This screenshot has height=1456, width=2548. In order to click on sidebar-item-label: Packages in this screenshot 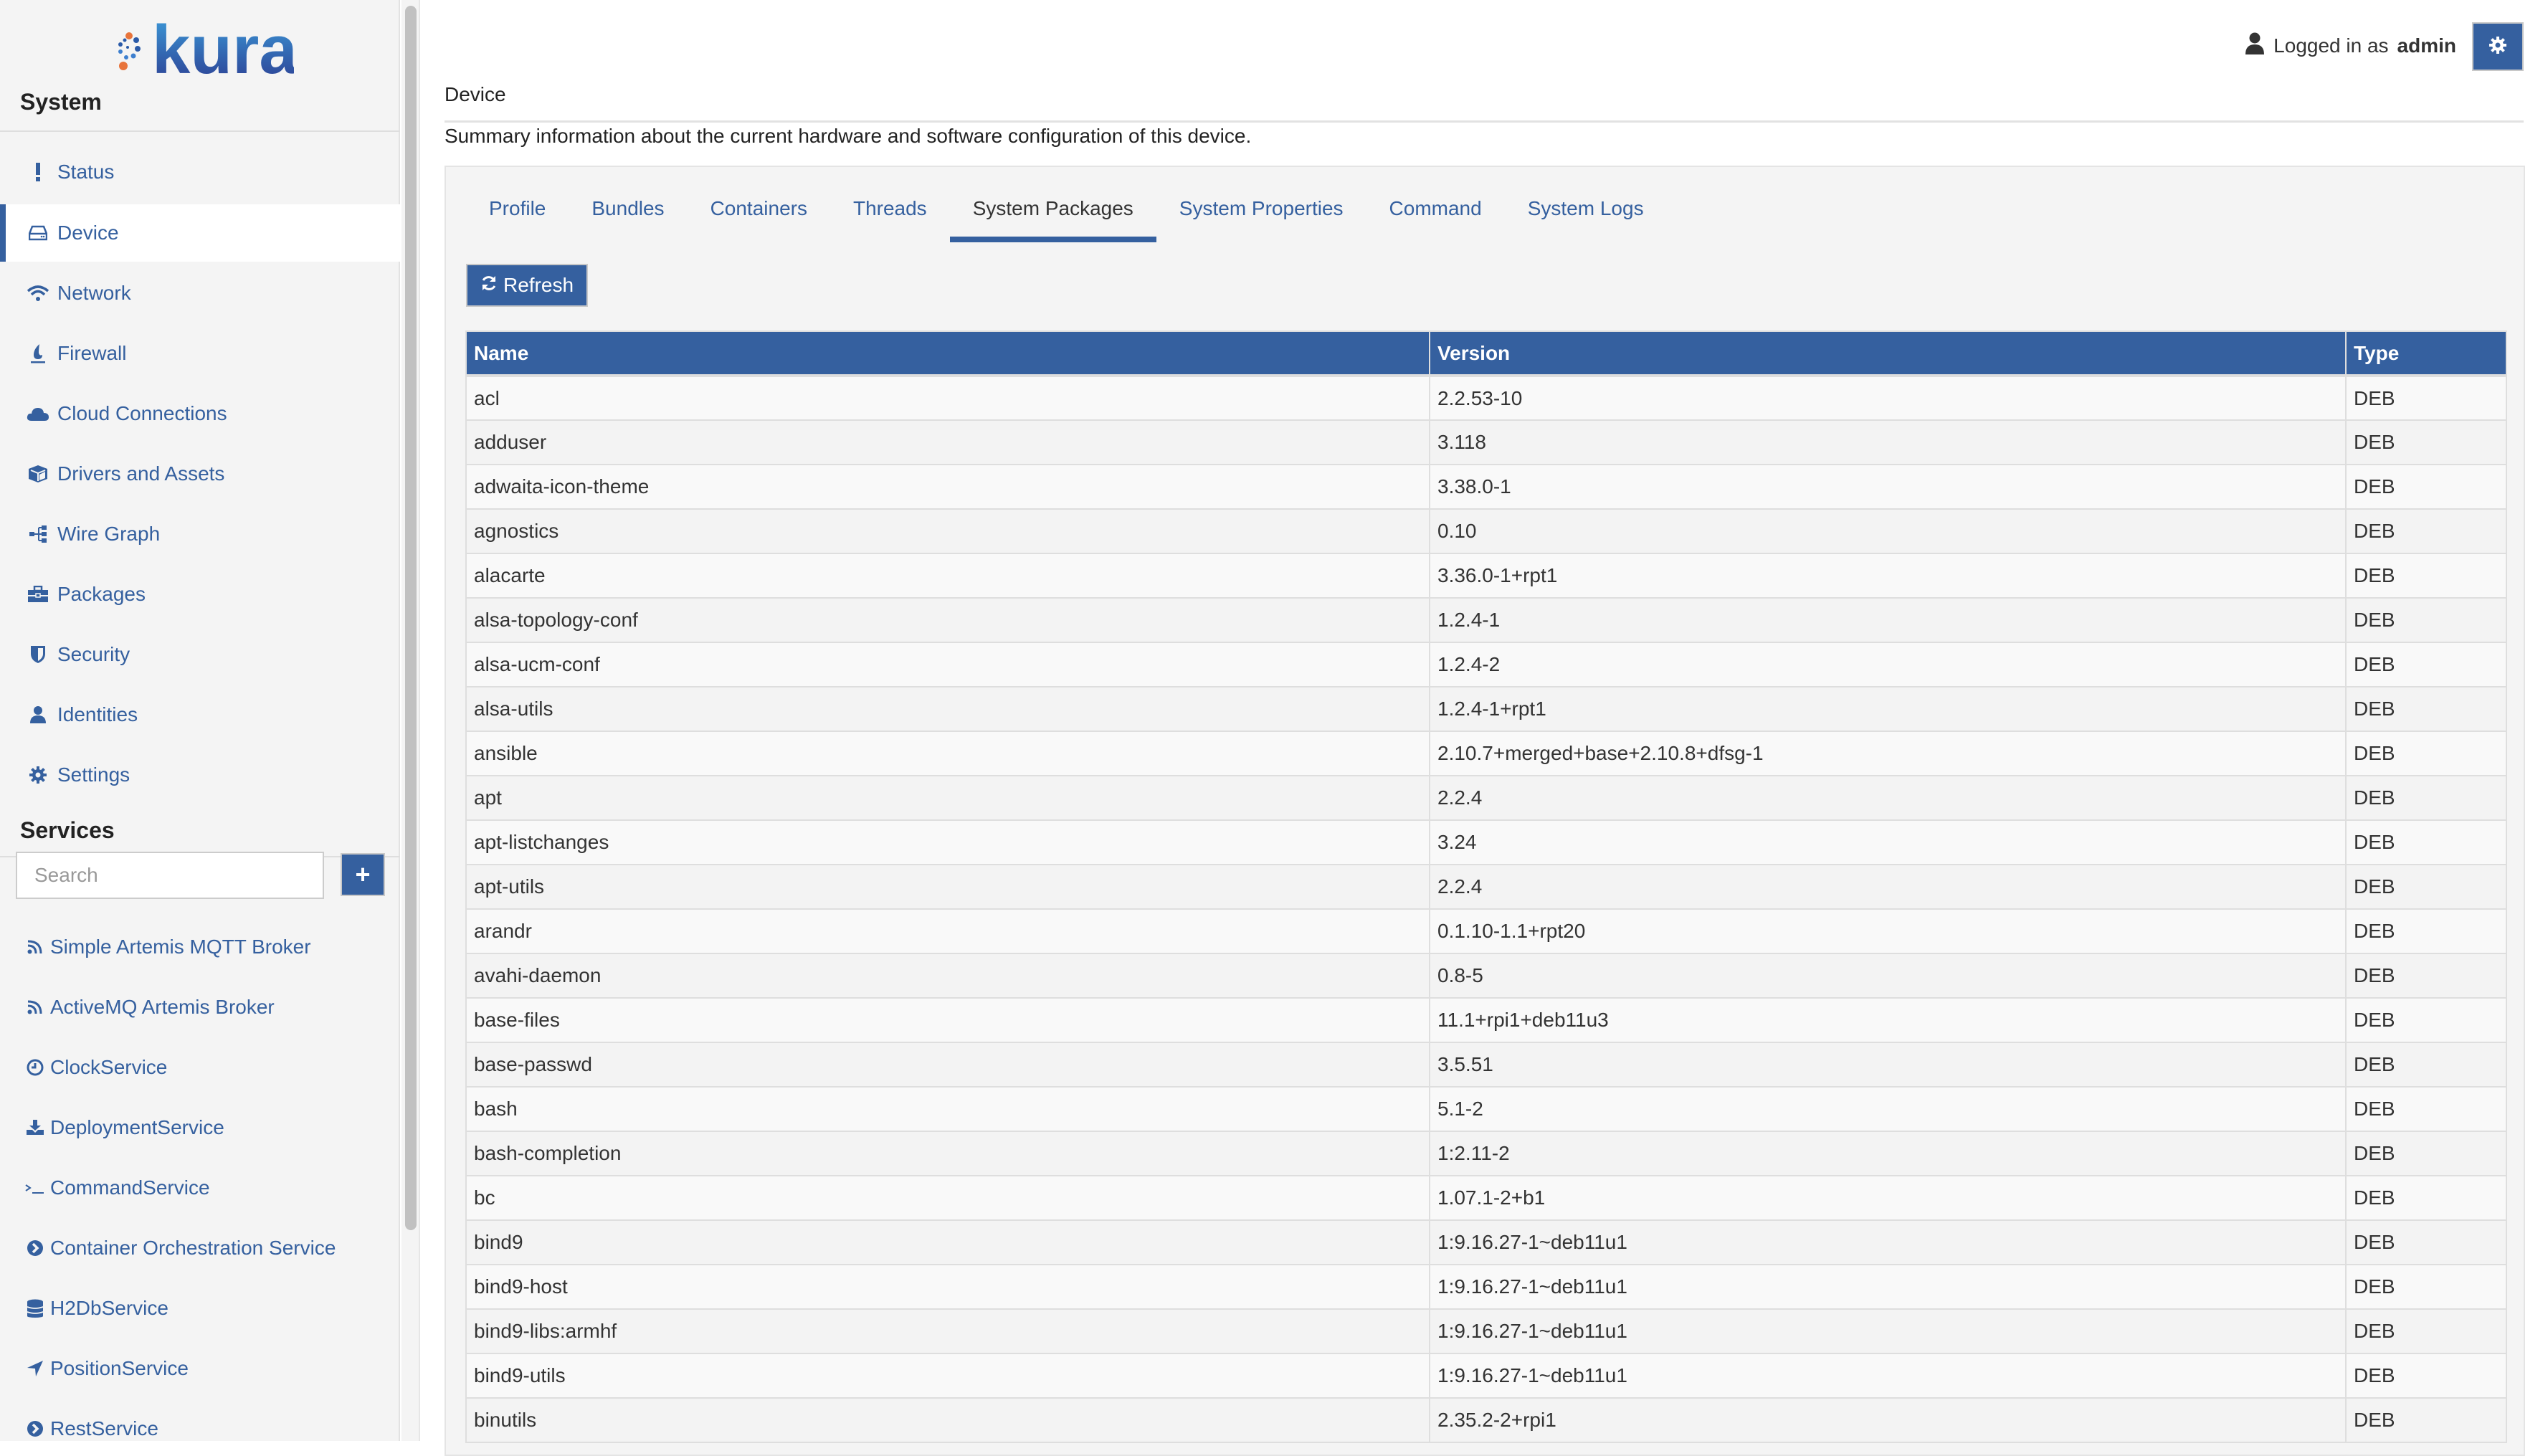, I will do `click(101, 594)`.